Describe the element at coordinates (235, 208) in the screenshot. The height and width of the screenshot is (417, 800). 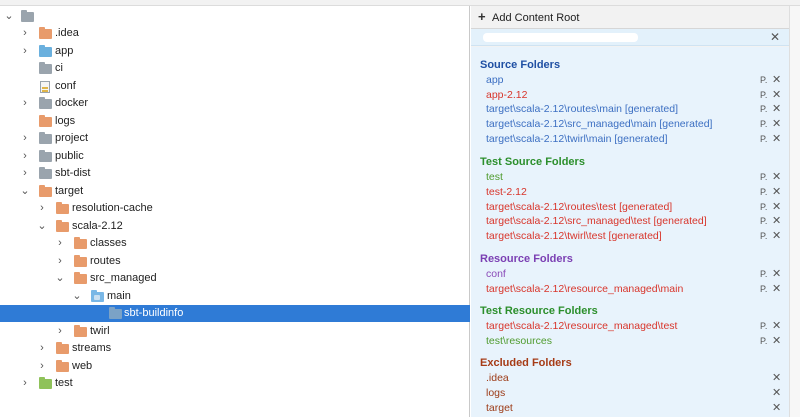
I see `tree-row-resolution-cache: › resolution-cache` at that location.